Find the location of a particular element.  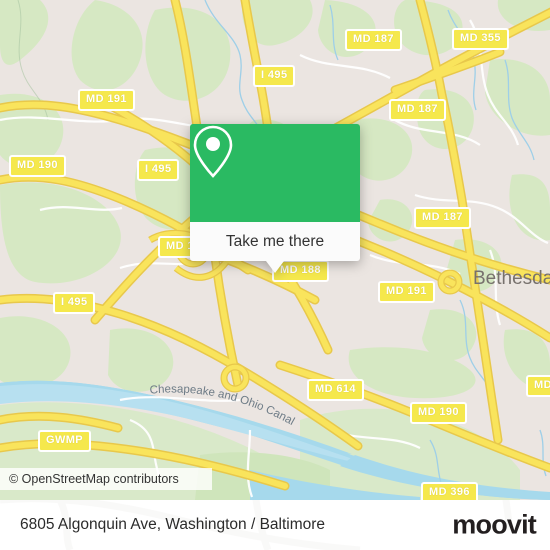

place-label-bethesda: Bethesda is located at coordinates (511, 278).